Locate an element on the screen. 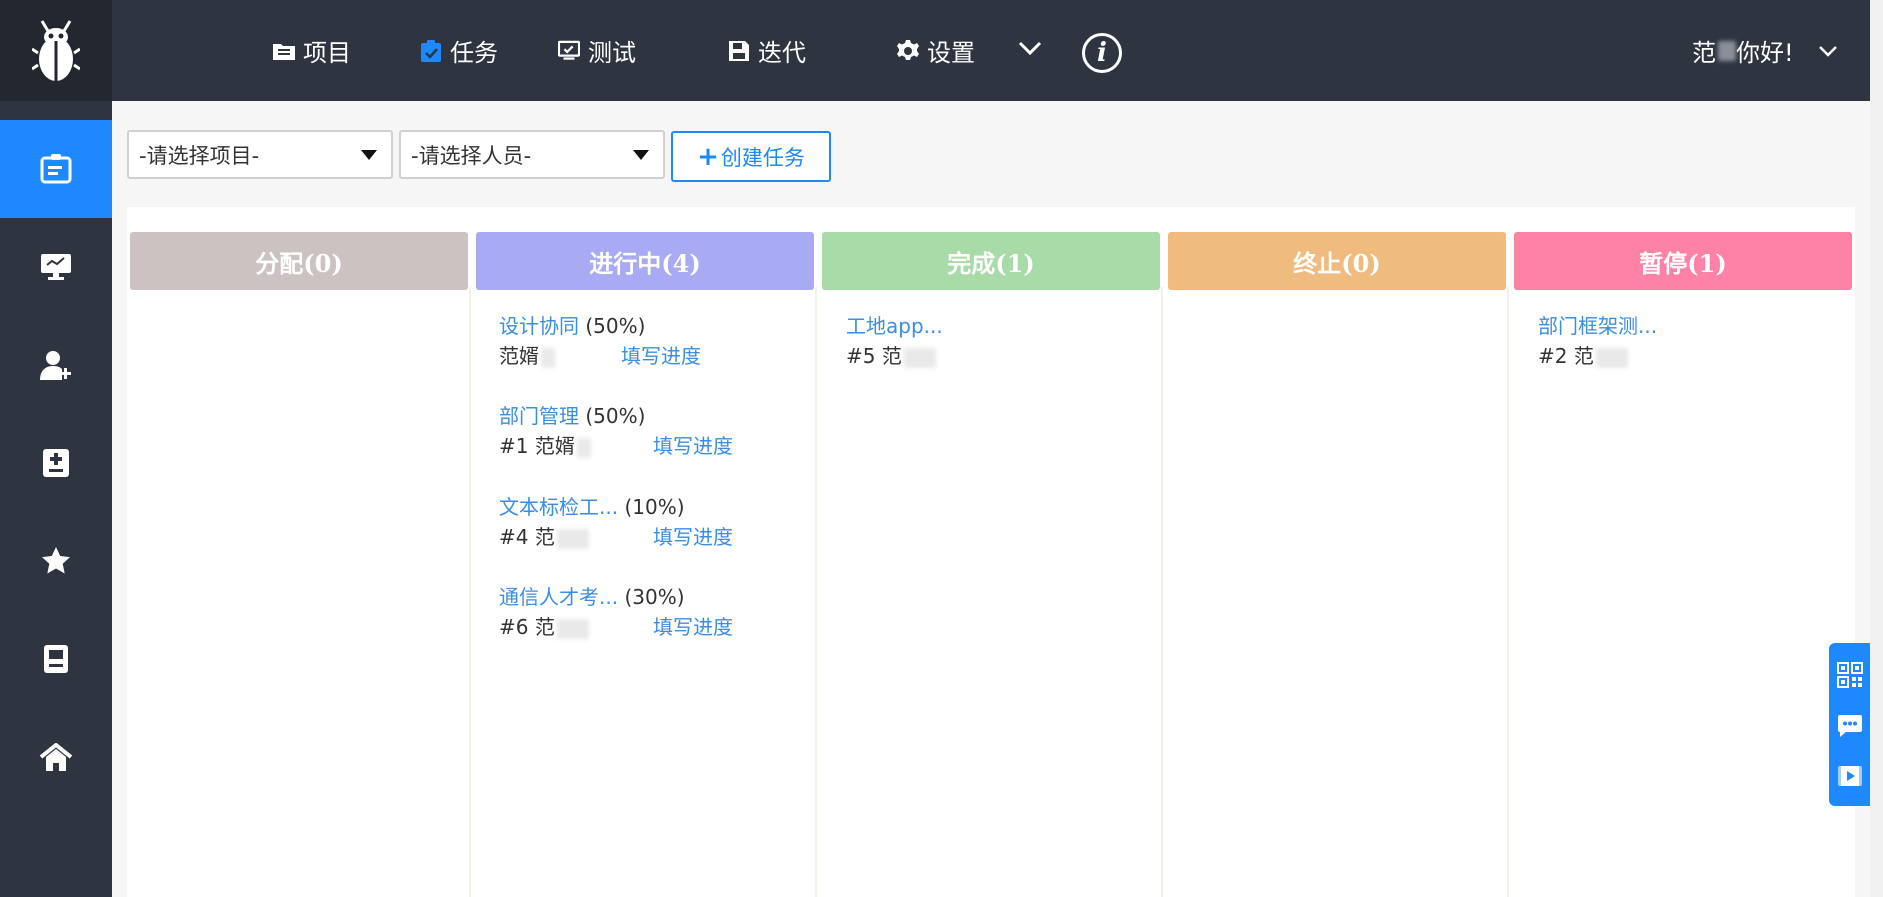 The image size is (1883, 897). person-select: -请选择人员- is located at coordinates (532, 154).